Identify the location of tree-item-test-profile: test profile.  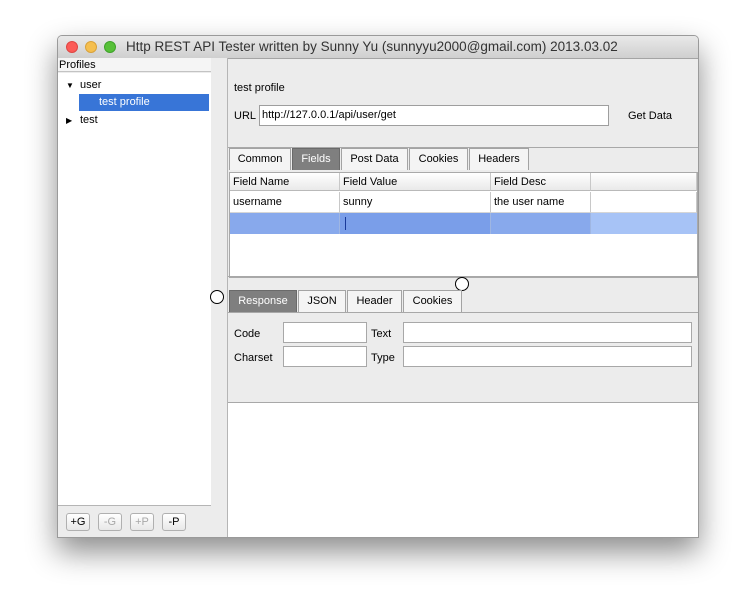
(144, 102).